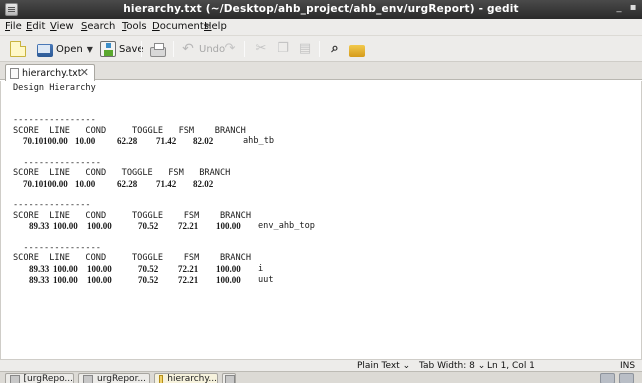 This screenshot has height=383, width=642. What do you see at coordinates (607, 378) in the screenshot?
I see `help-icon` at bounding box center [607, 378].